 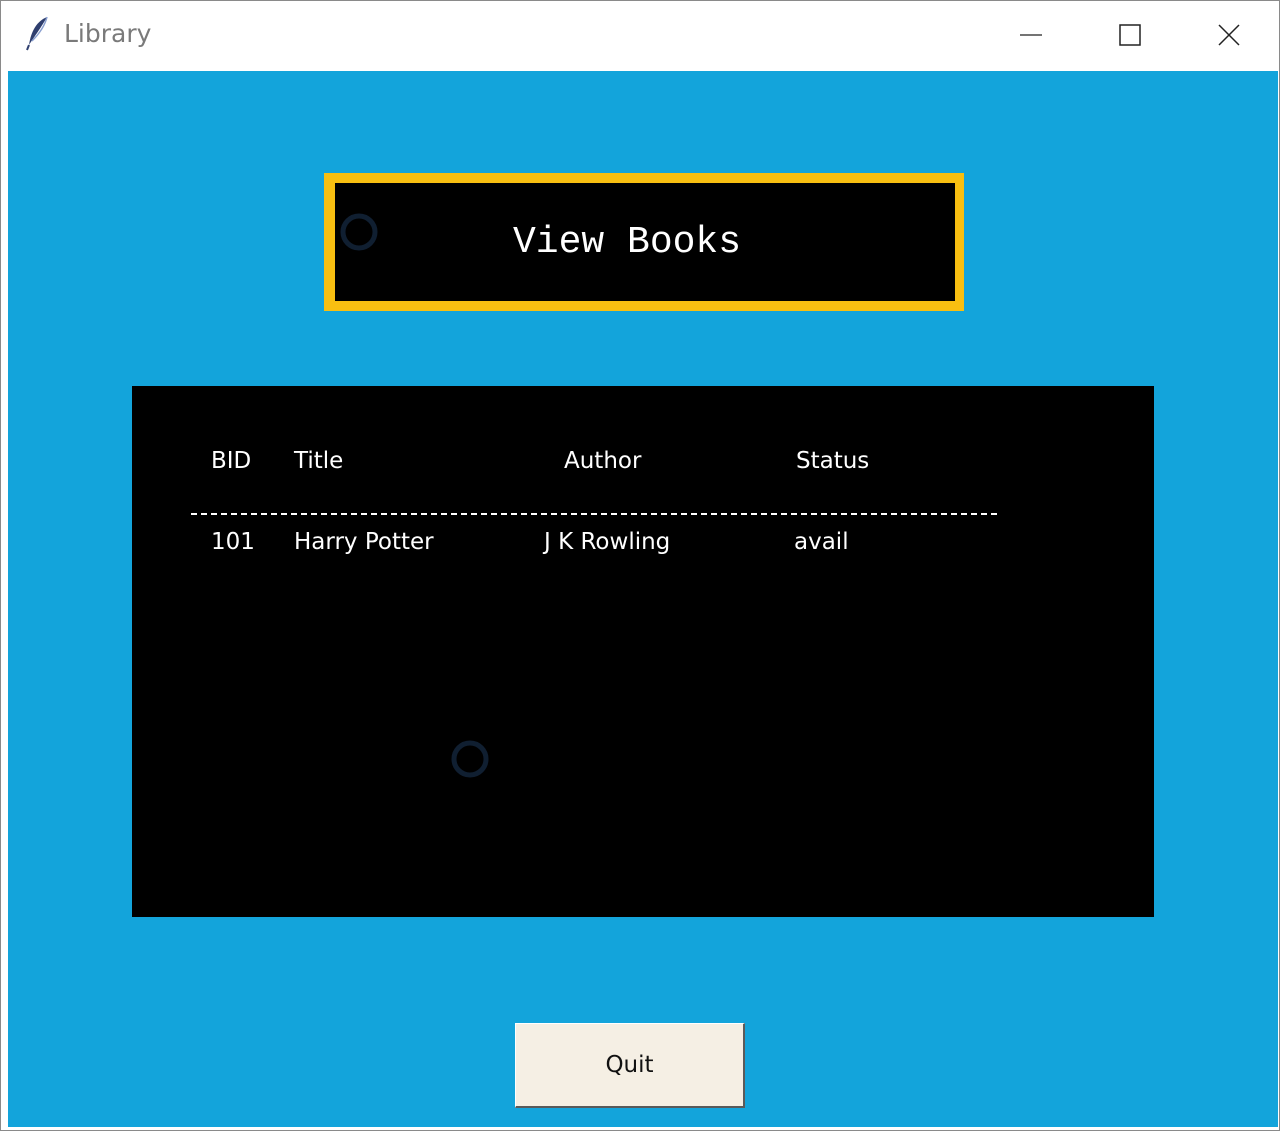 I want to click on close-button, so click(x=1229, y=35).